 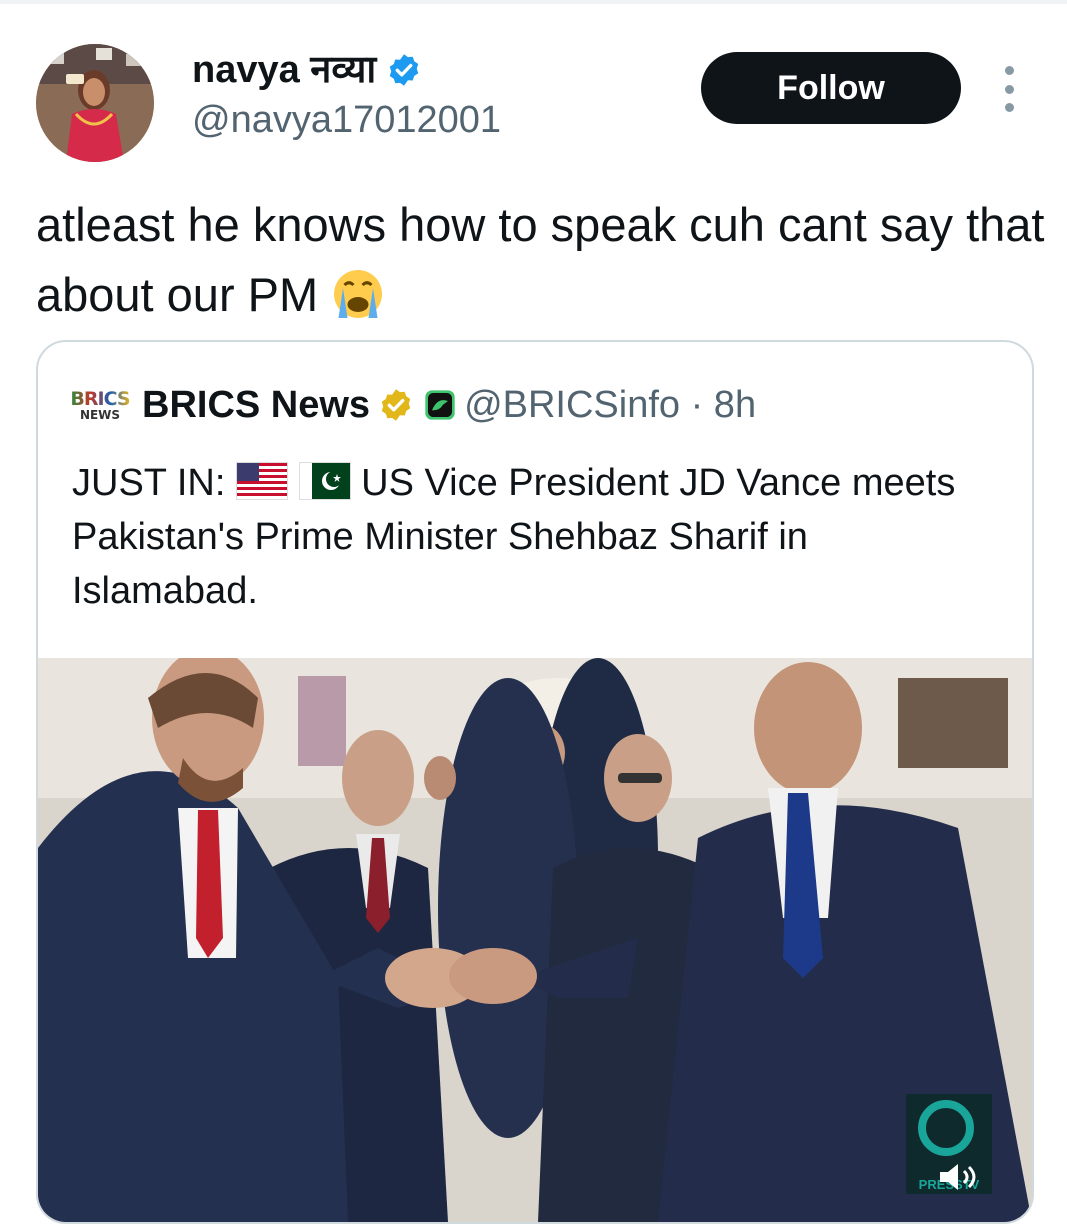 What do you see at coordinates (100, 414) in the screenshot?
I see `logo-line-2: NEWS` at bounding box center [100, 414].